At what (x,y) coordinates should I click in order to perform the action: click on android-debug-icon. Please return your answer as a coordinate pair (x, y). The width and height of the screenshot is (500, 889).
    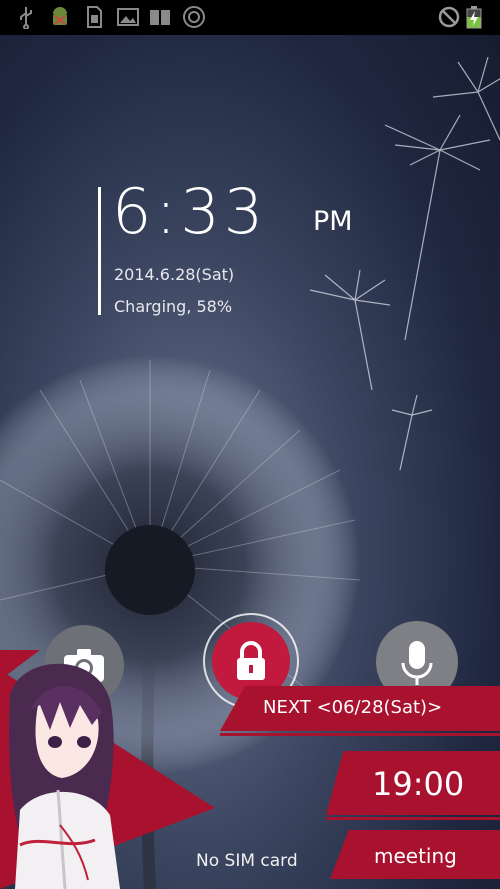
    Looking at the image, I should click on (60, 16).